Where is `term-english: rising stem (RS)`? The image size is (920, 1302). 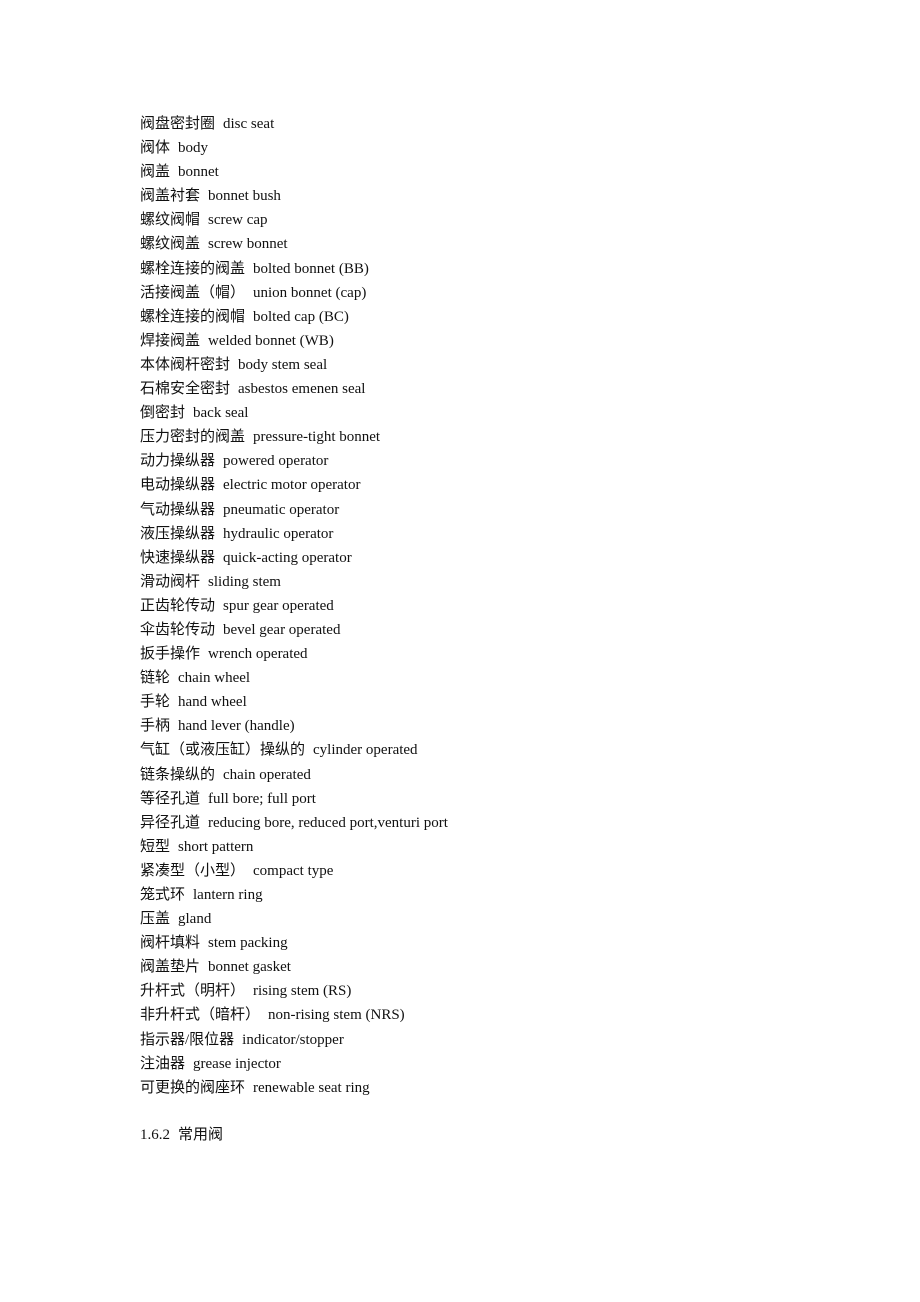
term-english: rising stem (RS) is located at coordinates (302, 991).